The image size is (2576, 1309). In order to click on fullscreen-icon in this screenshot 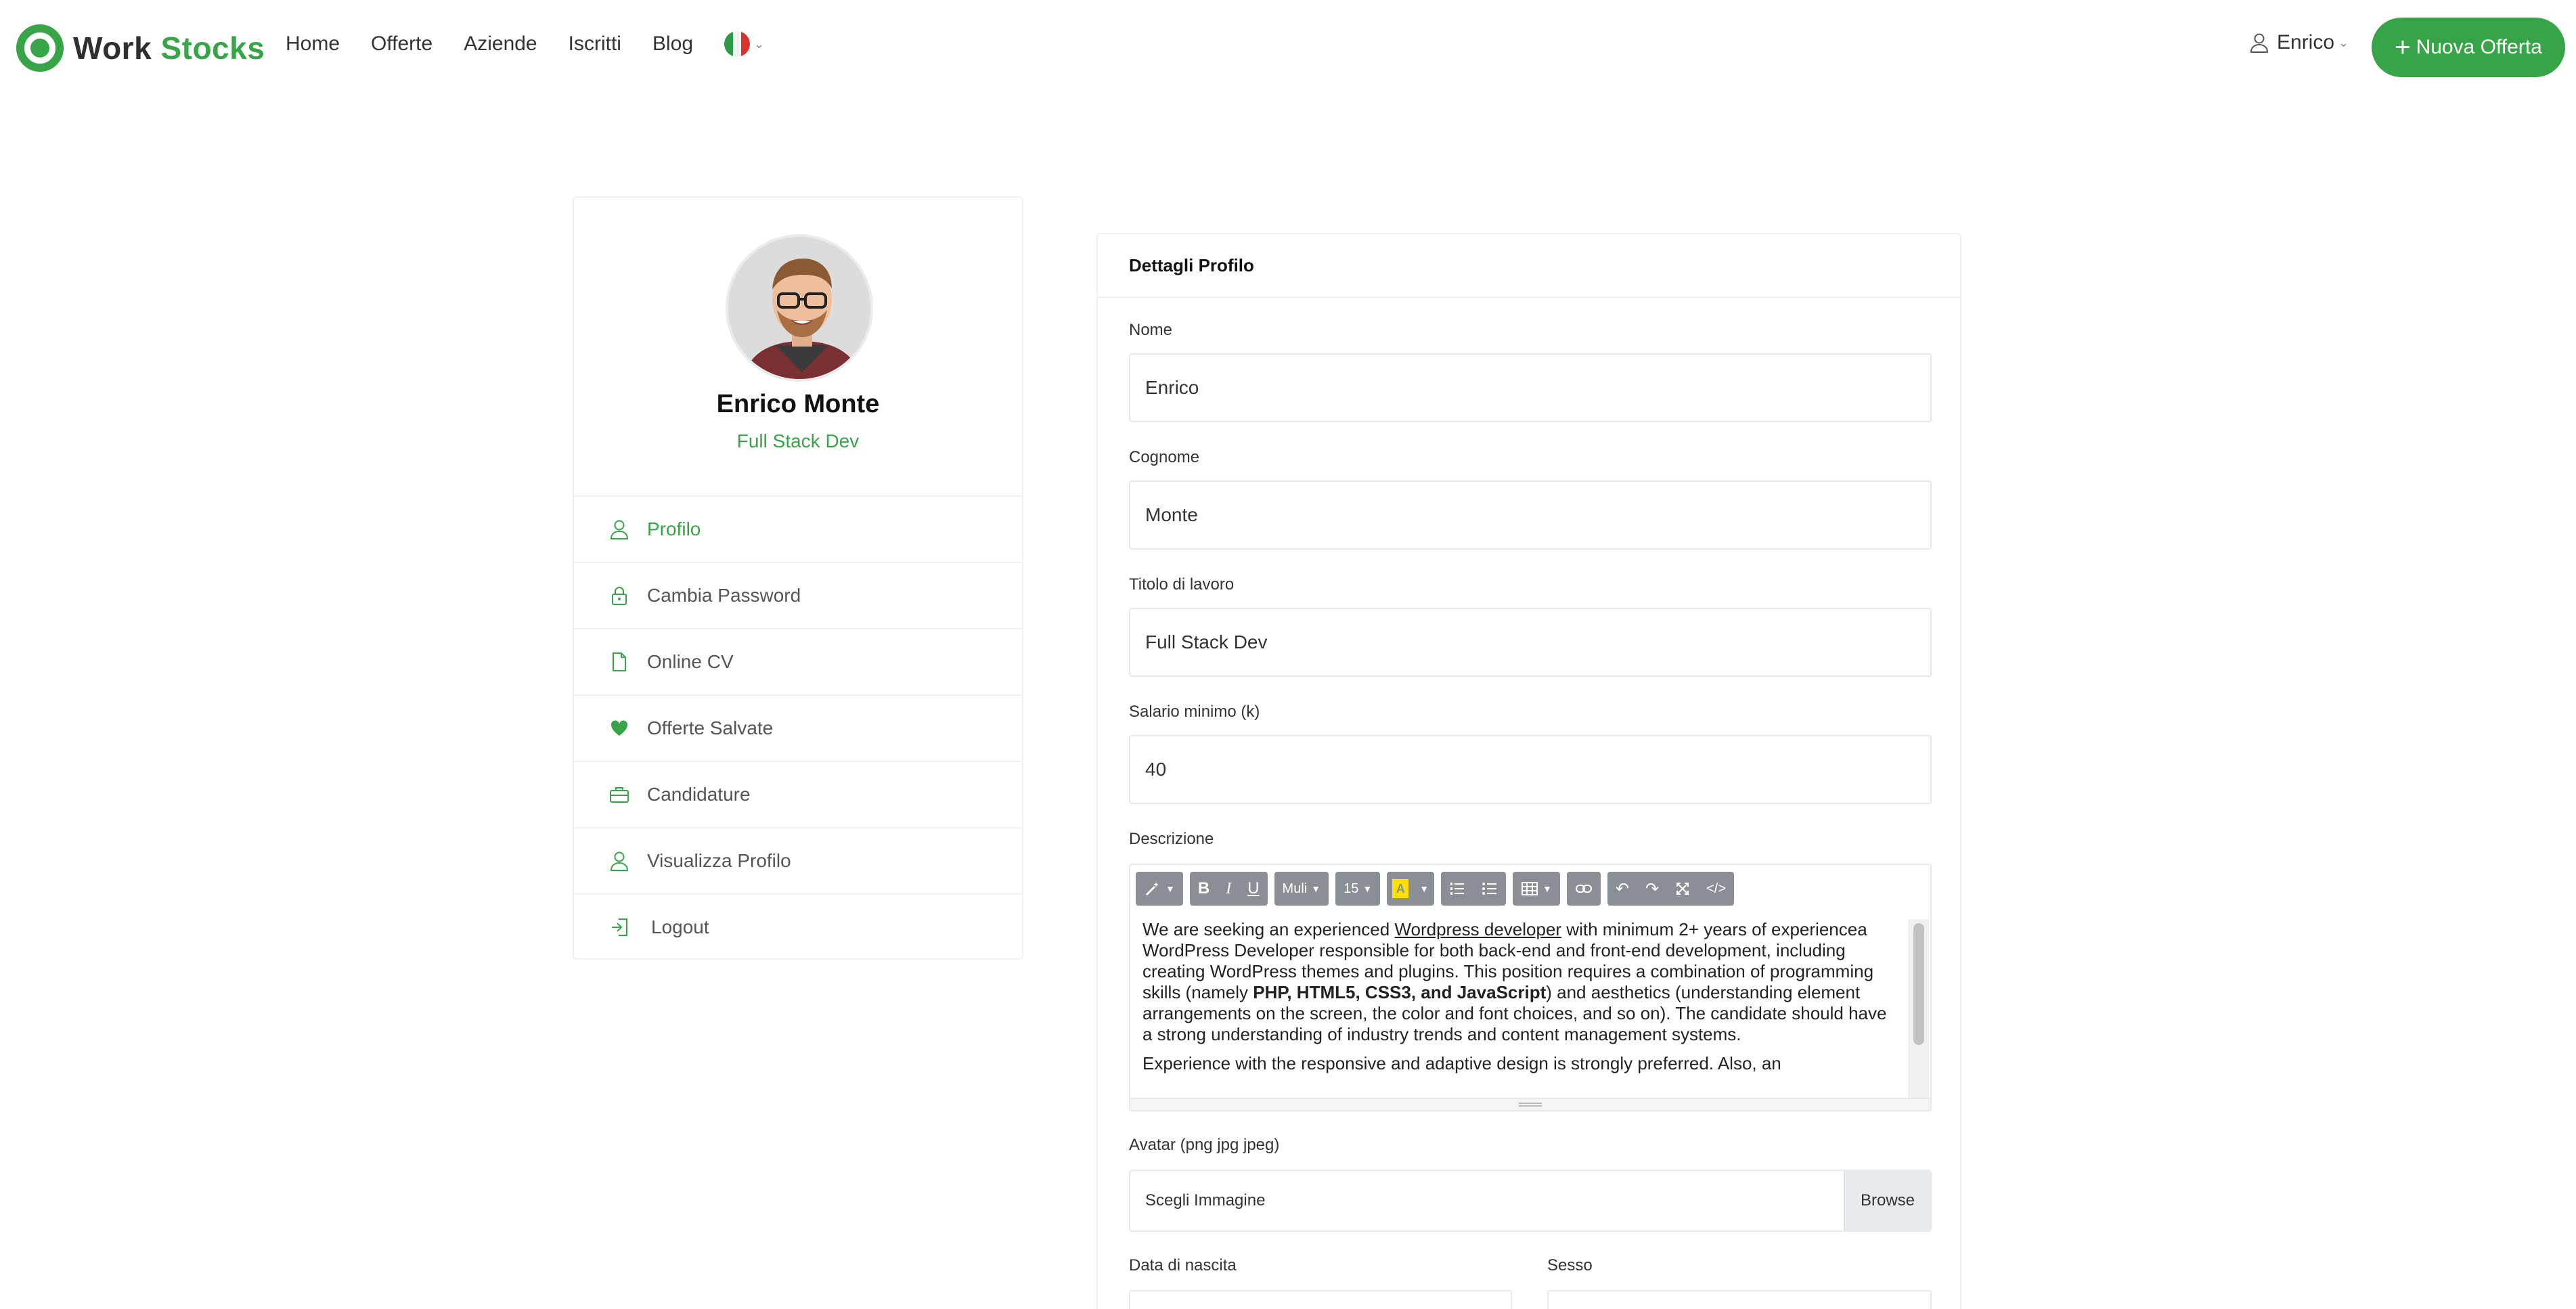, I will do `click(1682, 889)`.